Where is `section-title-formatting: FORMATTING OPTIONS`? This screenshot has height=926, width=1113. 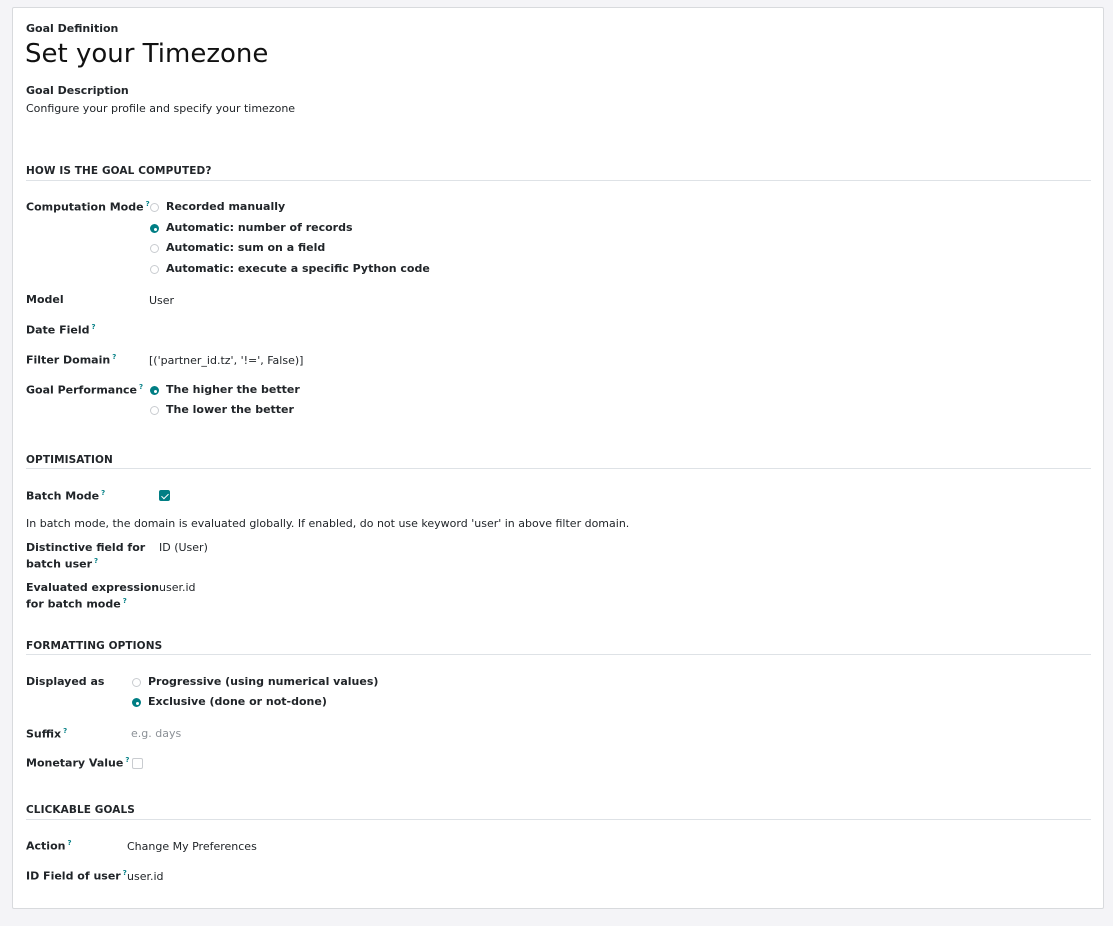
section-title-formatting: FORMATTING OPTIONS is located at coordinates (94, 646).